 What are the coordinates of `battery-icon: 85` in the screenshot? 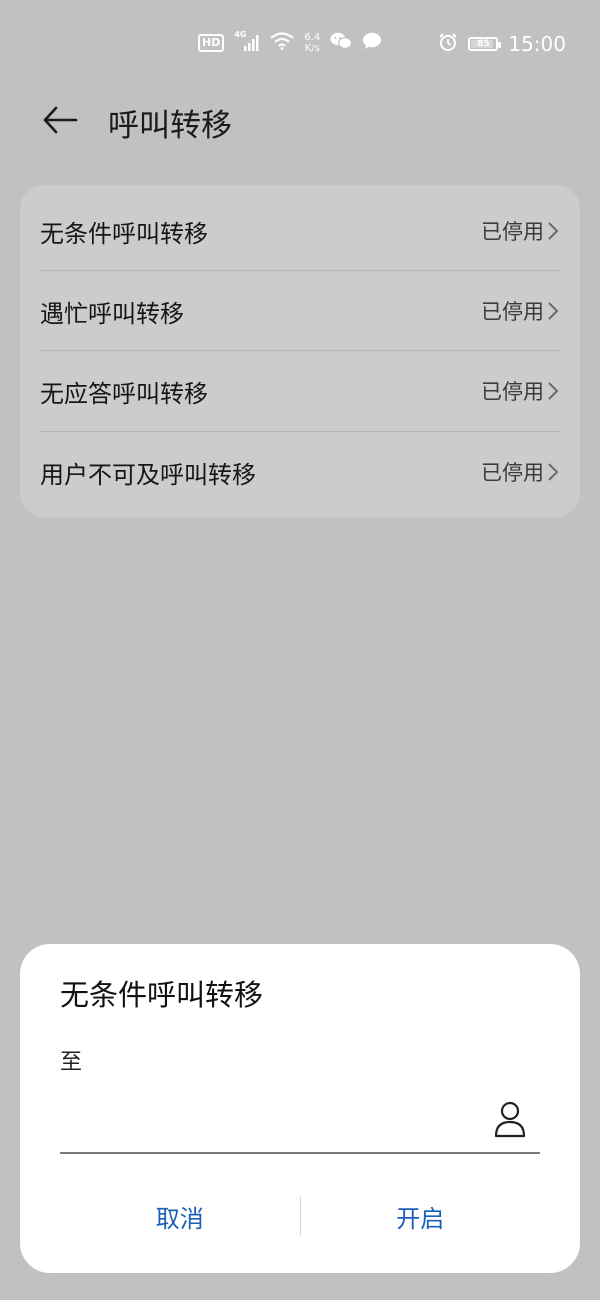 It's located at (485, 44).